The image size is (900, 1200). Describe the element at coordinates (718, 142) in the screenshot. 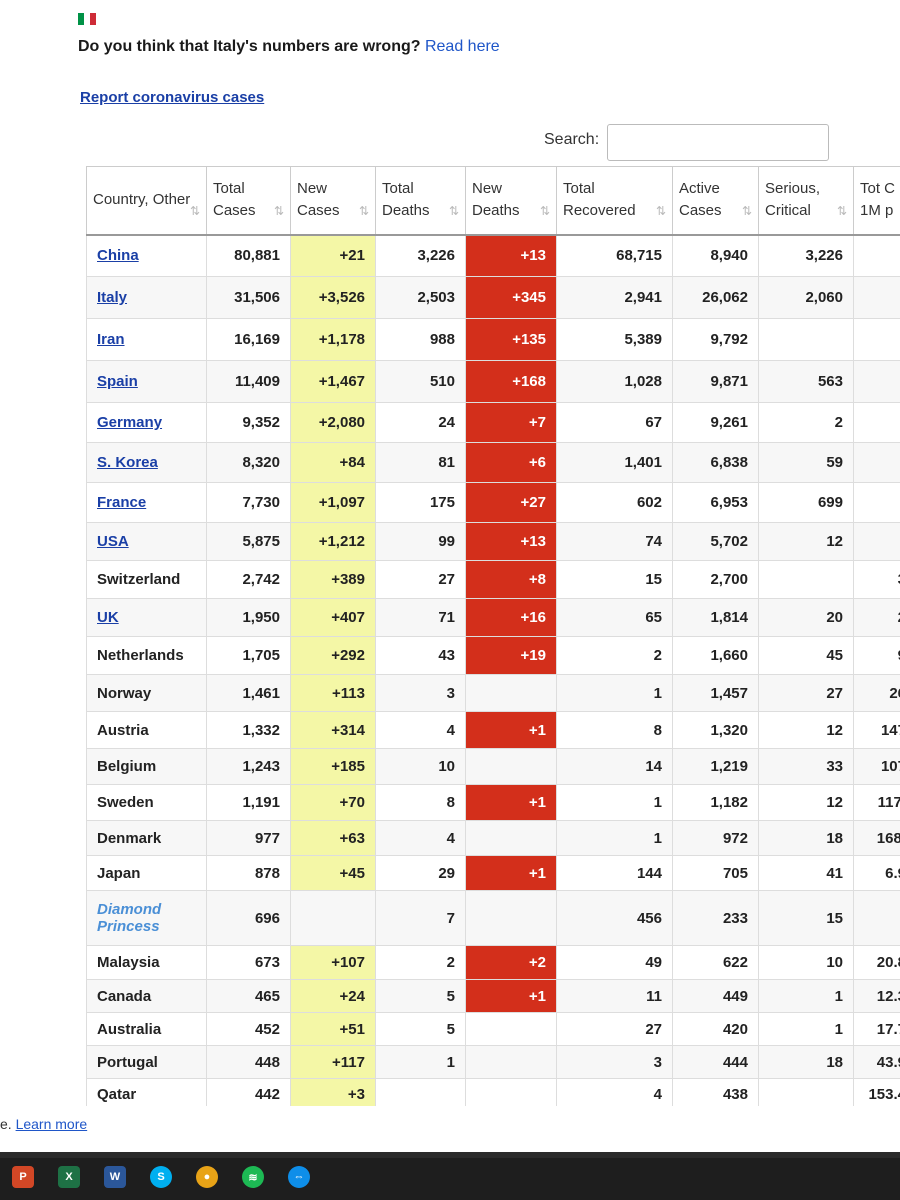

I see `search-input` at that location.